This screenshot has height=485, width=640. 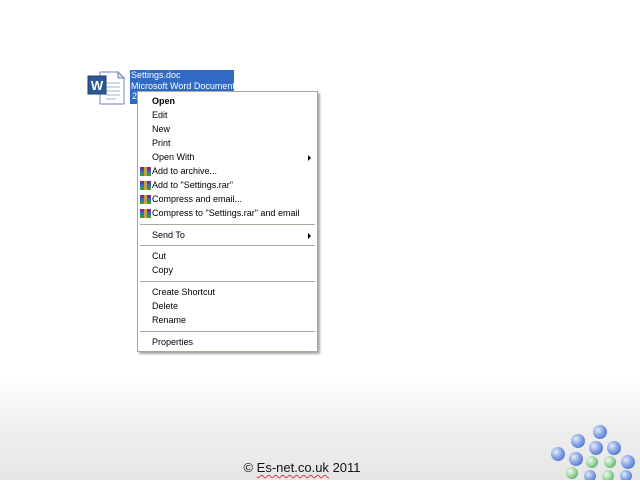 I want to click on menu-item-label: Delete, so click(x=165, y=306).